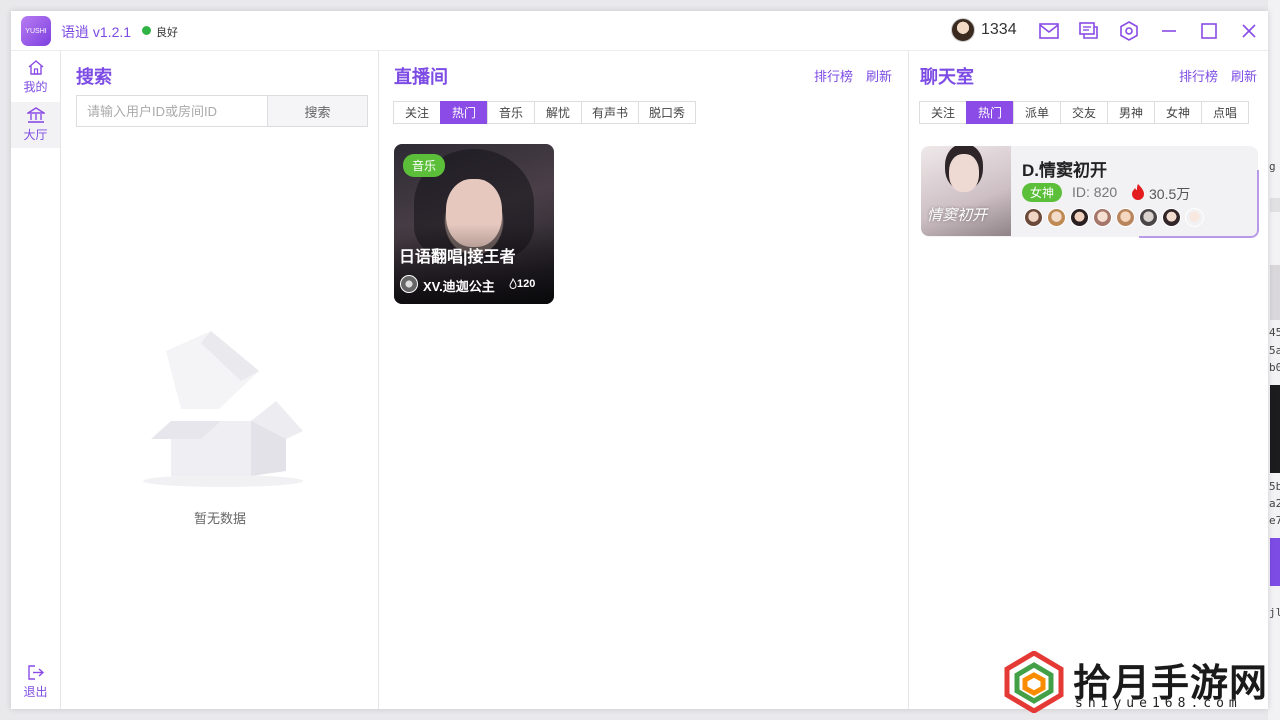  I want to click on nav-item-label: 大厅, so click(35, 135).